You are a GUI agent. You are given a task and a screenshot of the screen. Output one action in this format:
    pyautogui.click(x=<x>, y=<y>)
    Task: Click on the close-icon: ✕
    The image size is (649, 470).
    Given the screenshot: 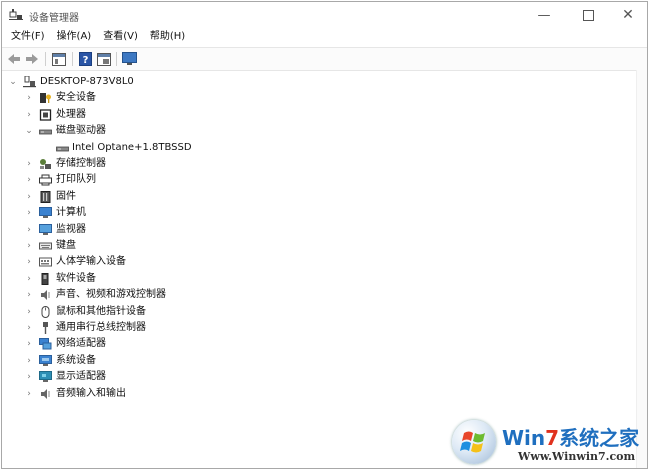 What is the action you would take?
    pyautogui.click(x=628, y=15)
    